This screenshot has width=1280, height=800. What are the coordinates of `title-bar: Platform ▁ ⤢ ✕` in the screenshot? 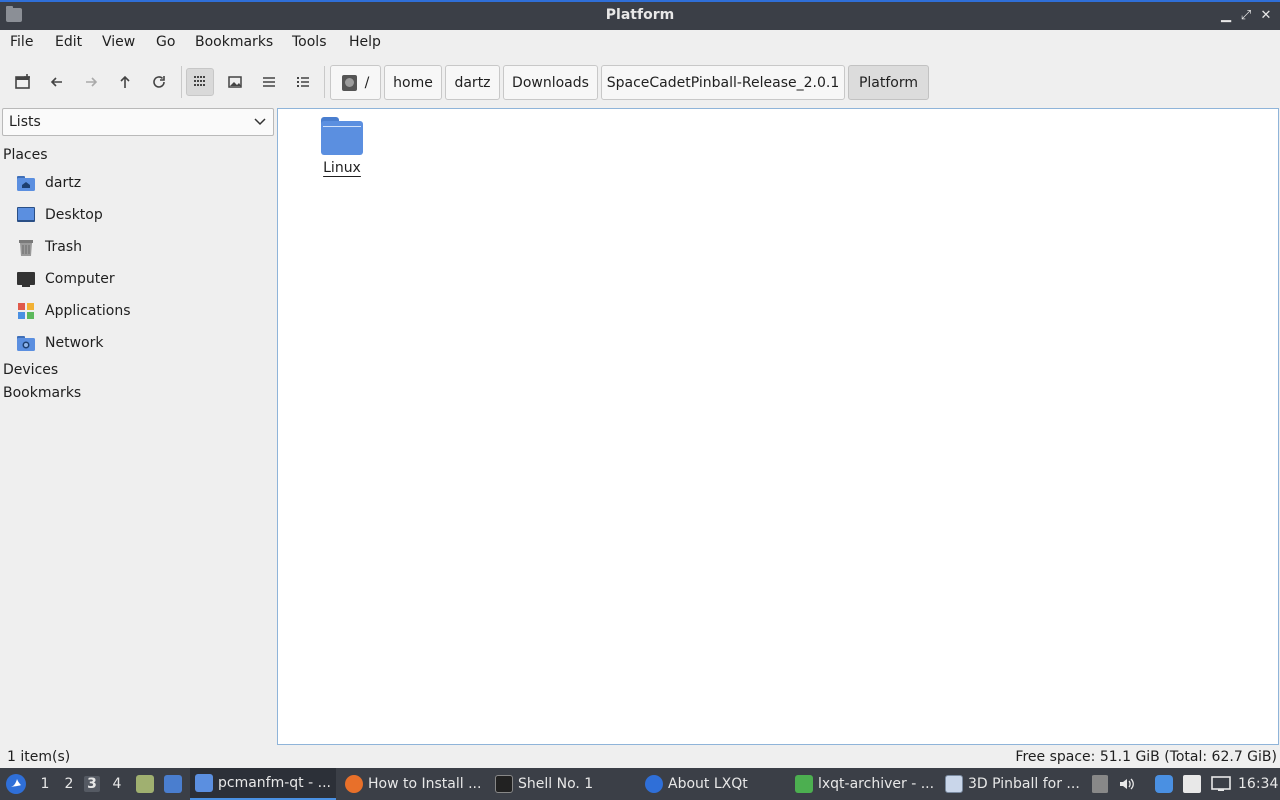 It's located at (640, 15).